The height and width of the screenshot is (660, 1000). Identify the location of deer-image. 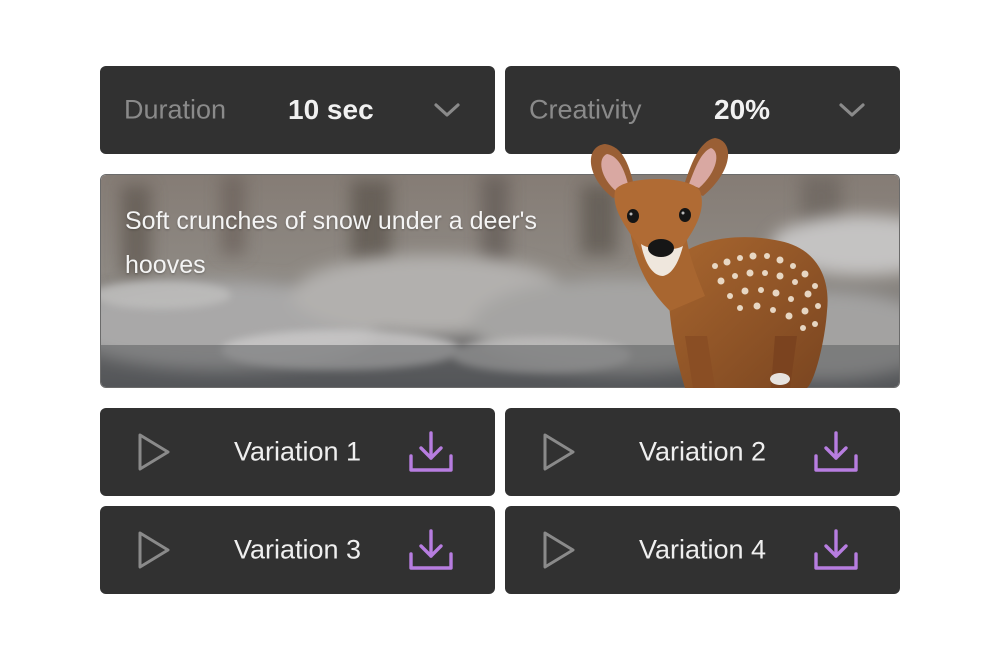
(709, 263).